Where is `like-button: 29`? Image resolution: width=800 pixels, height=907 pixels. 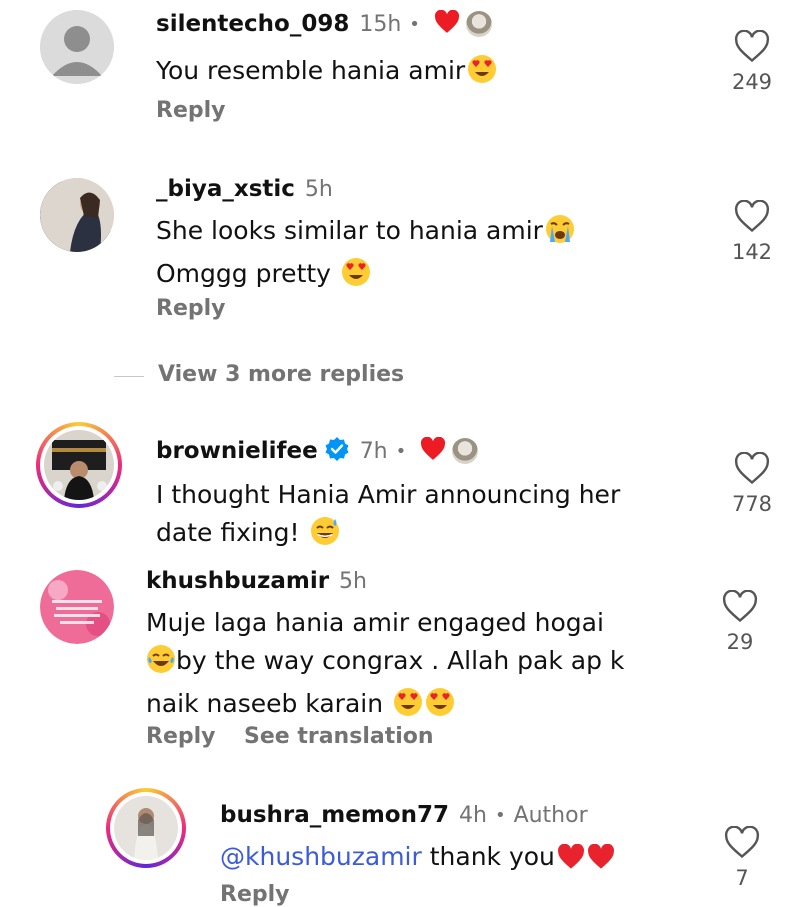
like-button: 29 is located at coordinates (740, 621).